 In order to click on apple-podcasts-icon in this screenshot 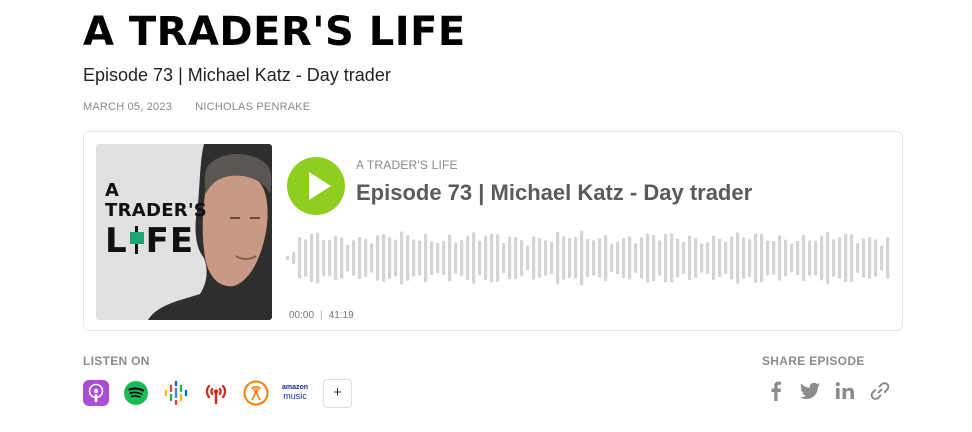, I will do `click(96, 393)`.